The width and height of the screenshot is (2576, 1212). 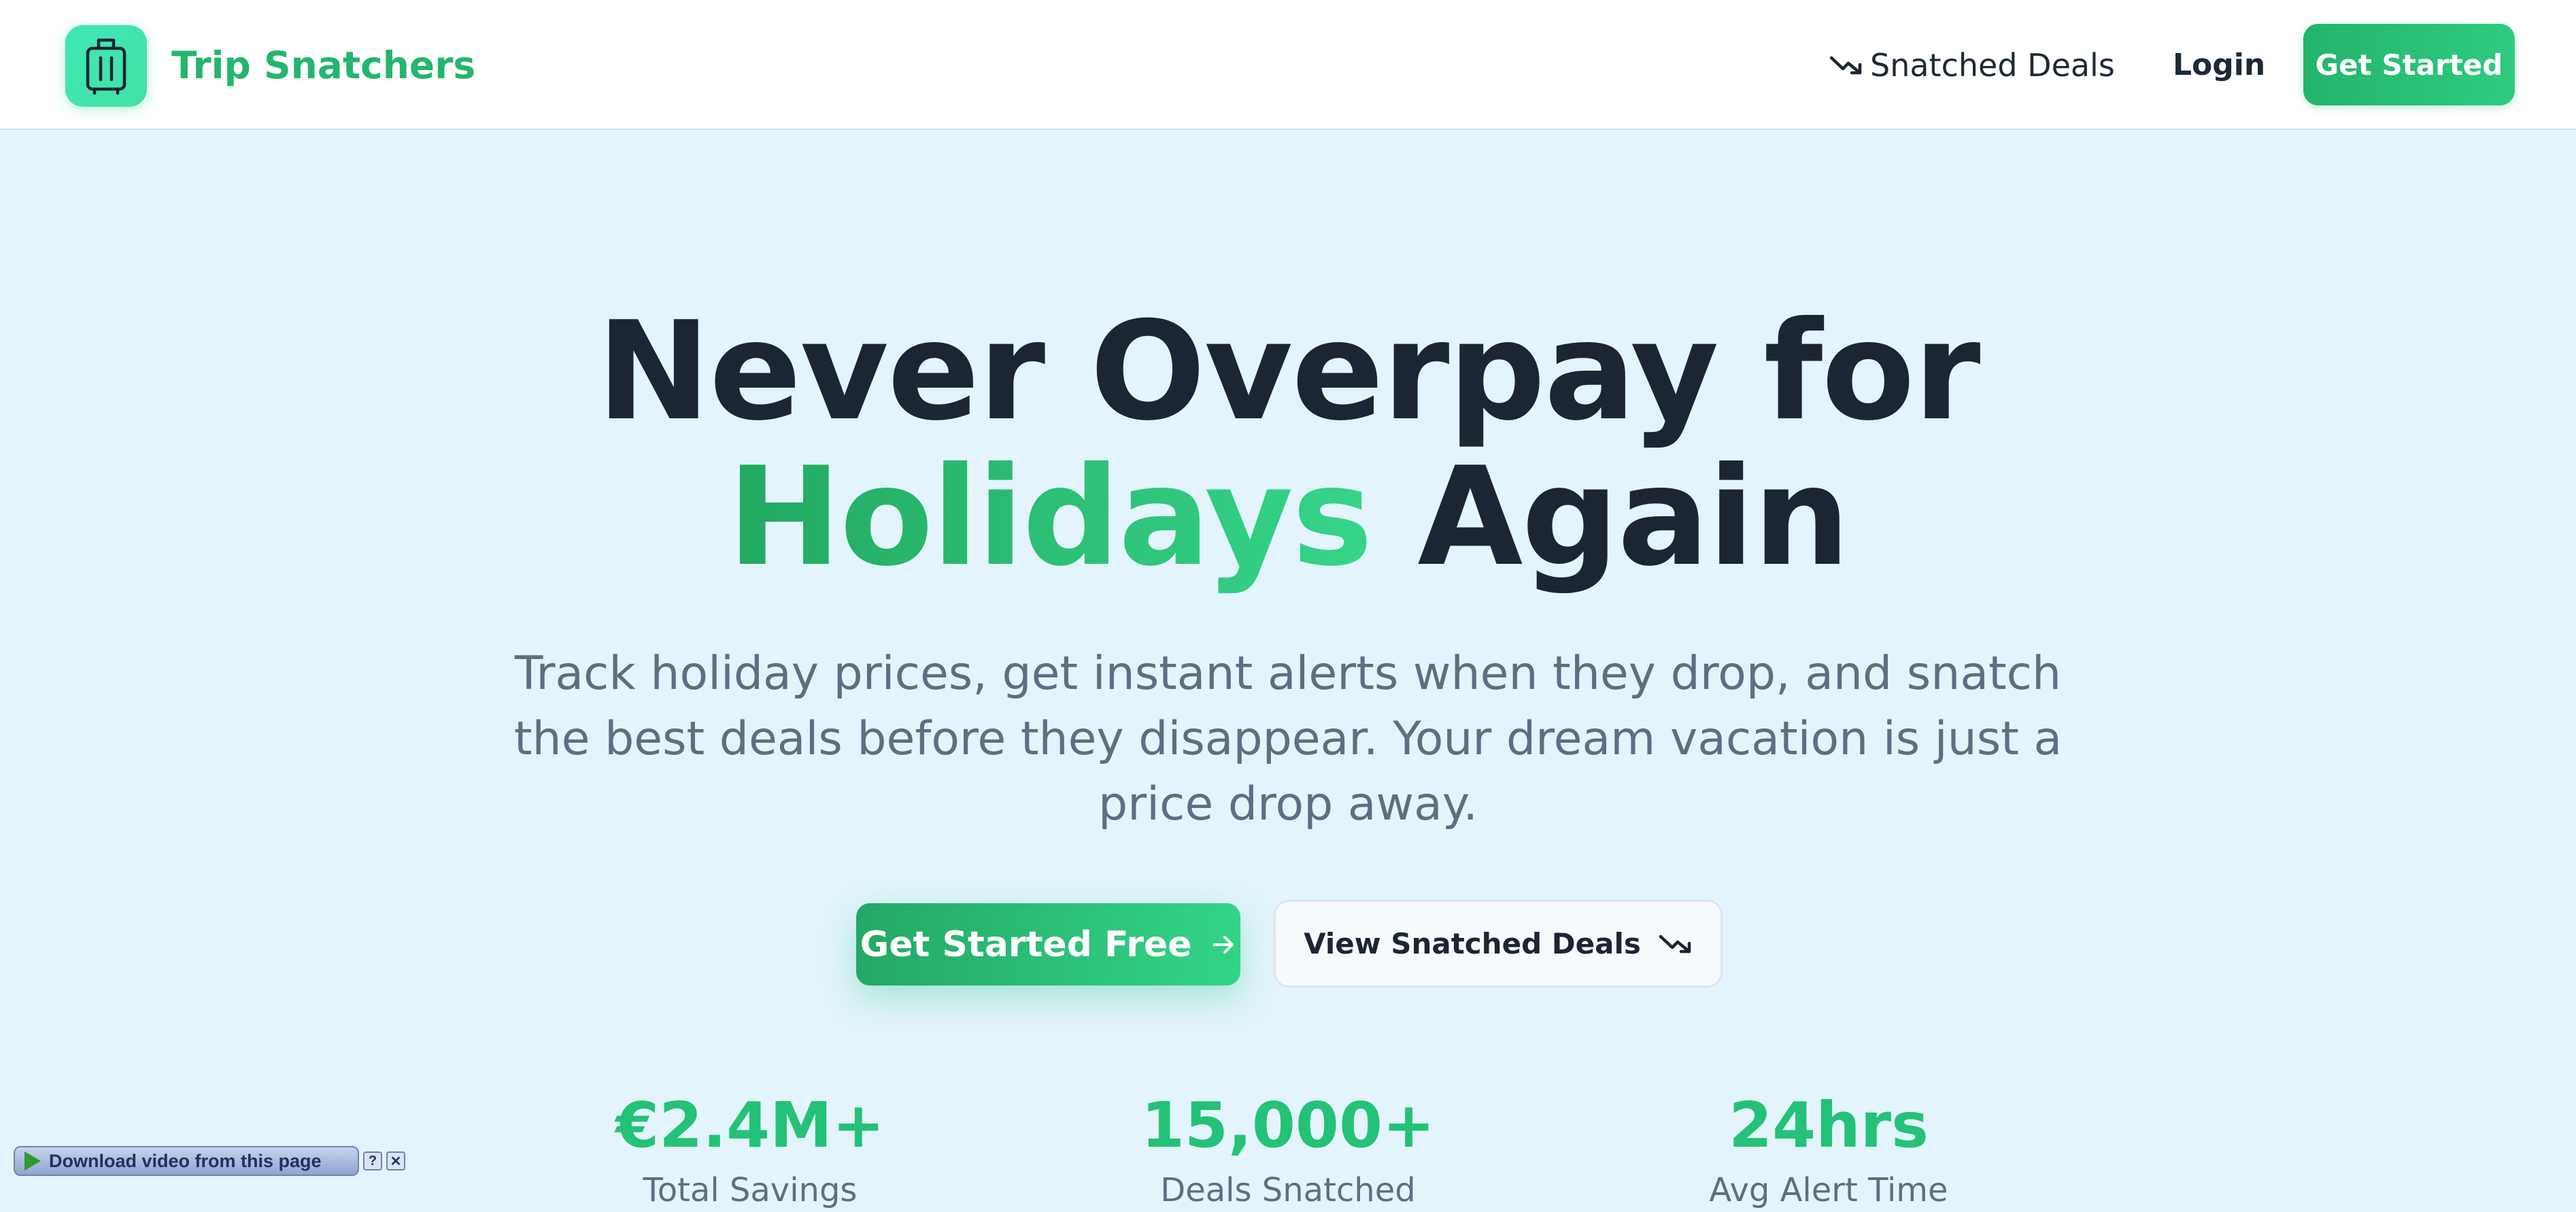 I want to click on view-snatched-deals-button: View Snatched Deals, so click(x=1498, y=944).